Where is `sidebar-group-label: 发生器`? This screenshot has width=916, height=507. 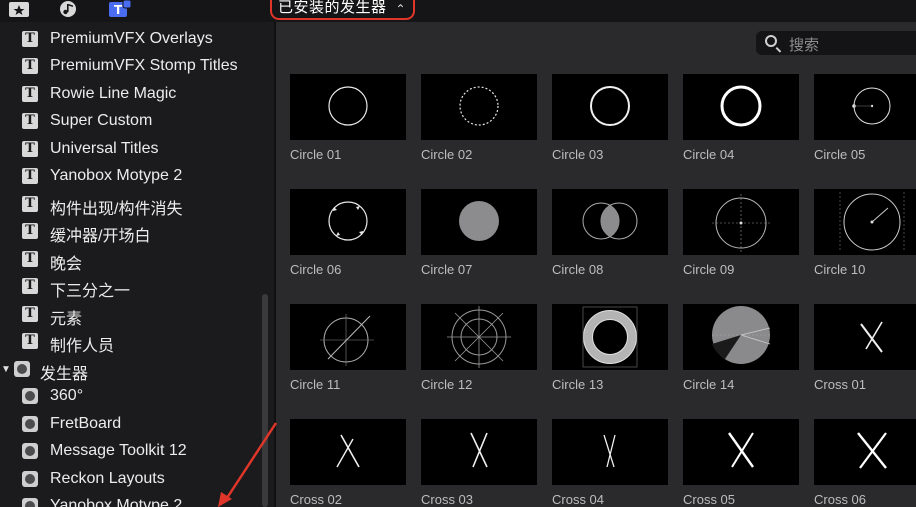 sidebar-group-label: 发生器 is located at coordinates (64, 374).